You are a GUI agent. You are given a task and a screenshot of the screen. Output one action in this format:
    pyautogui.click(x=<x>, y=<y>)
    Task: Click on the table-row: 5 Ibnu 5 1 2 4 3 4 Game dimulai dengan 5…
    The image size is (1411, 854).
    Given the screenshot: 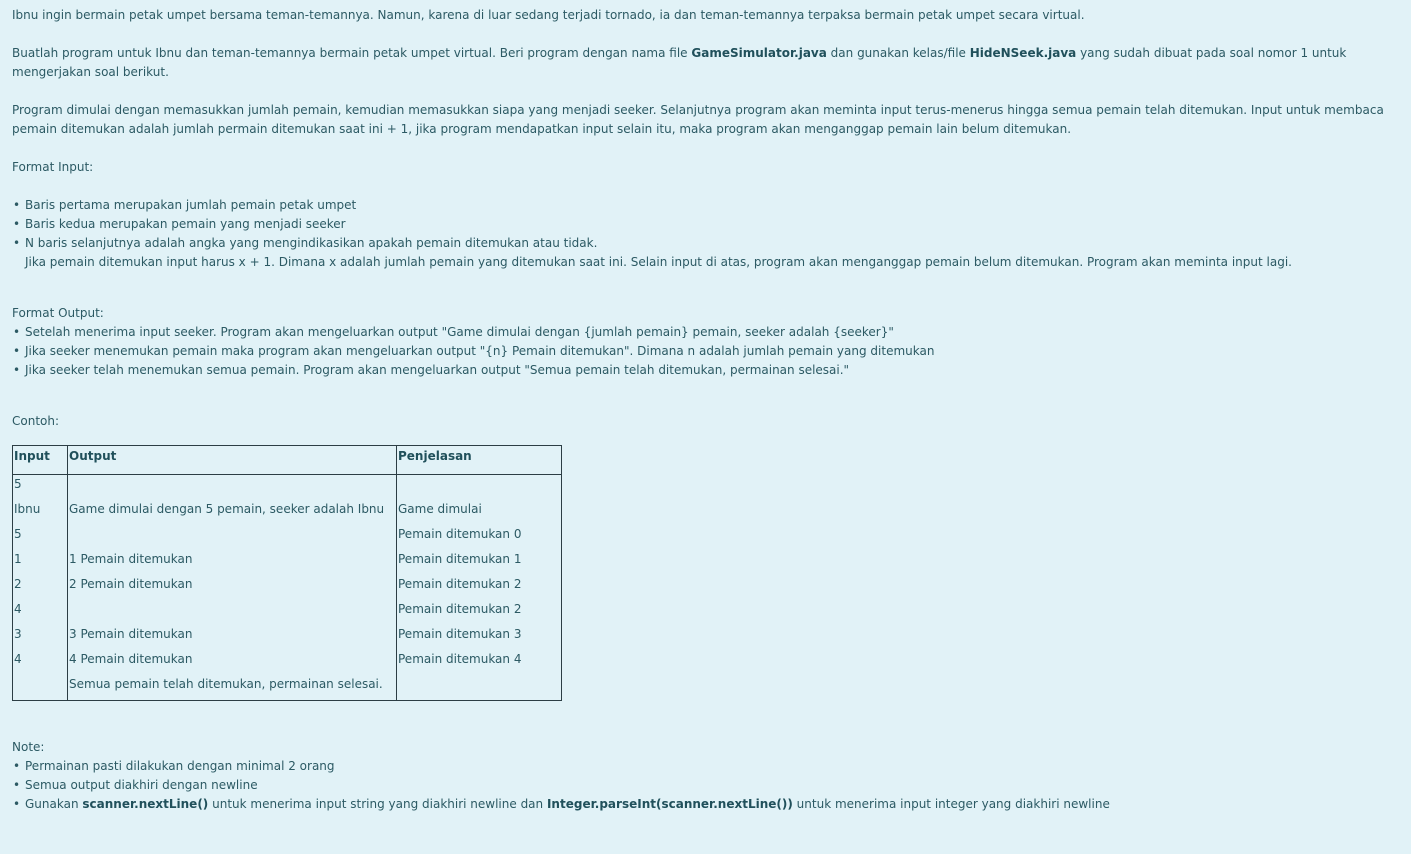 What is the action you would take?
    pyautogui.click(x=287, y=587)
    